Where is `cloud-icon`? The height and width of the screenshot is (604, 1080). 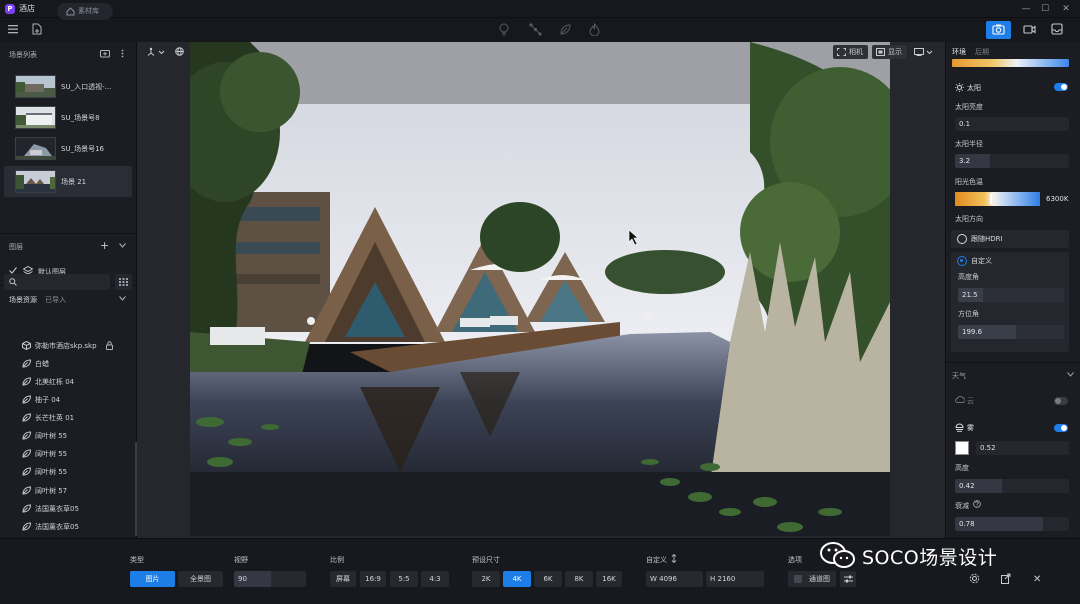 cloud-icon is located at coordinates (960, 399).